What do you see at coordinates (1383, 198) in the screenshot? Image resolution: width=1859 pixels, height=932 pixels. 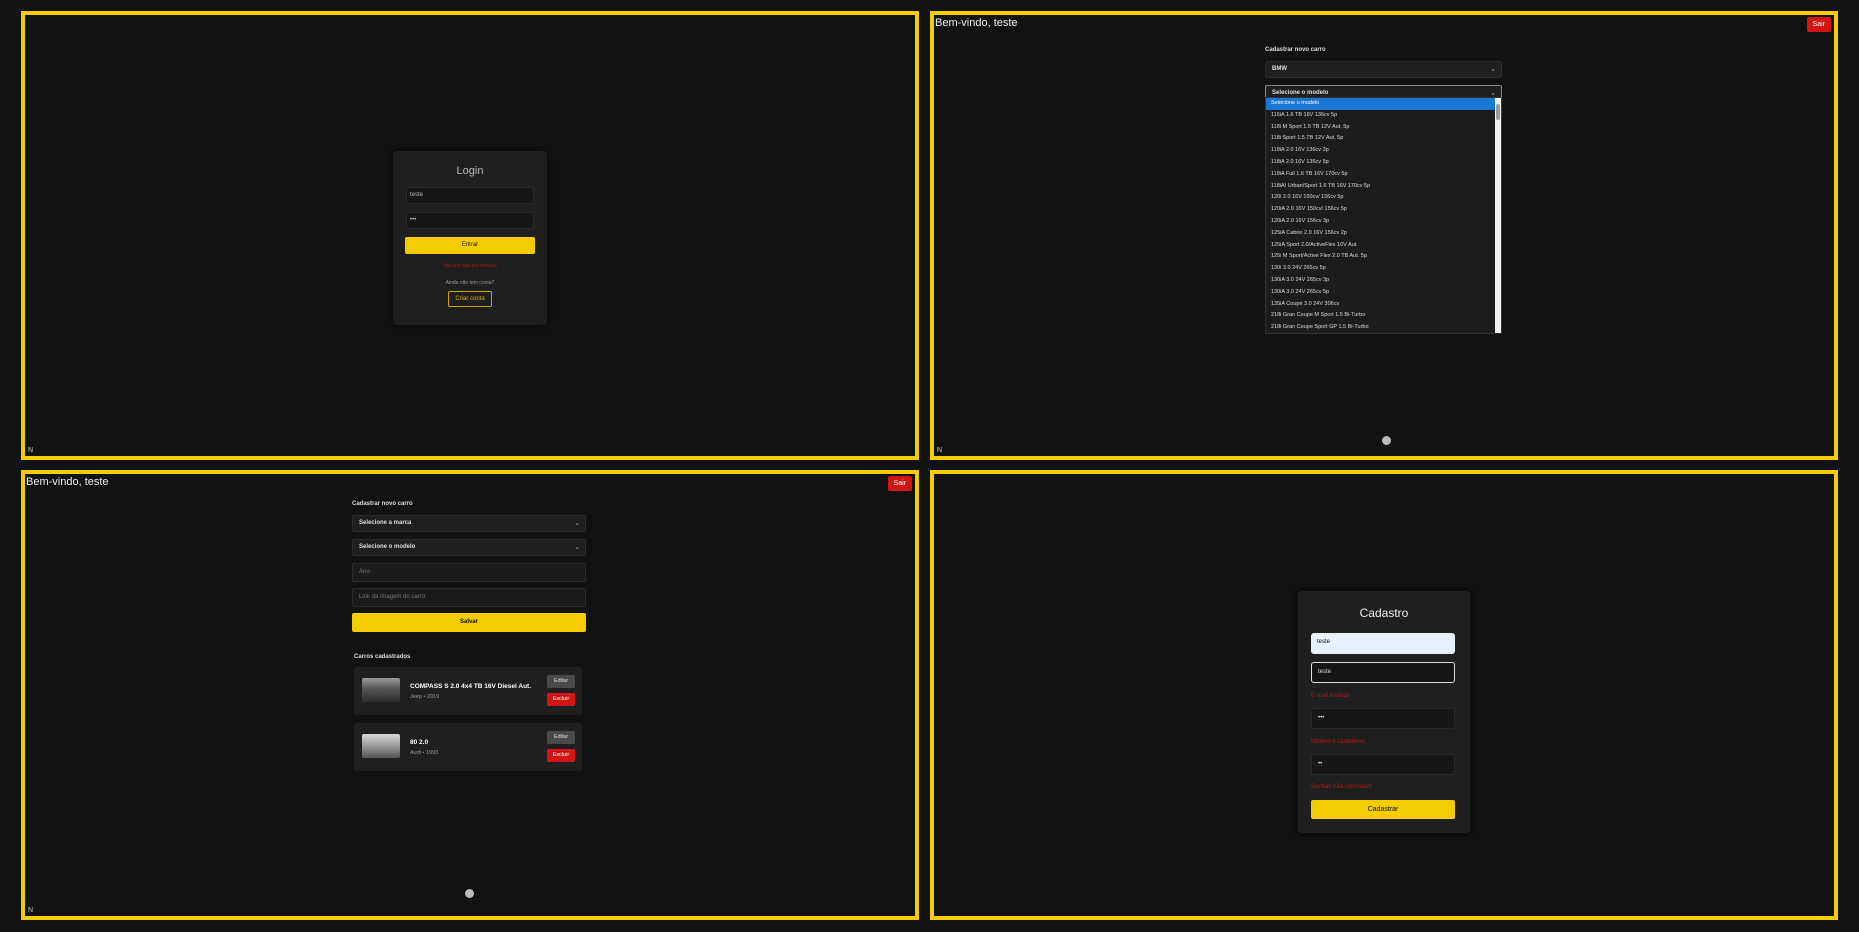 I see `model-option: 120i 2.0 16V 150cv/ 156cv 5p` at bounding box center [1383, 198].